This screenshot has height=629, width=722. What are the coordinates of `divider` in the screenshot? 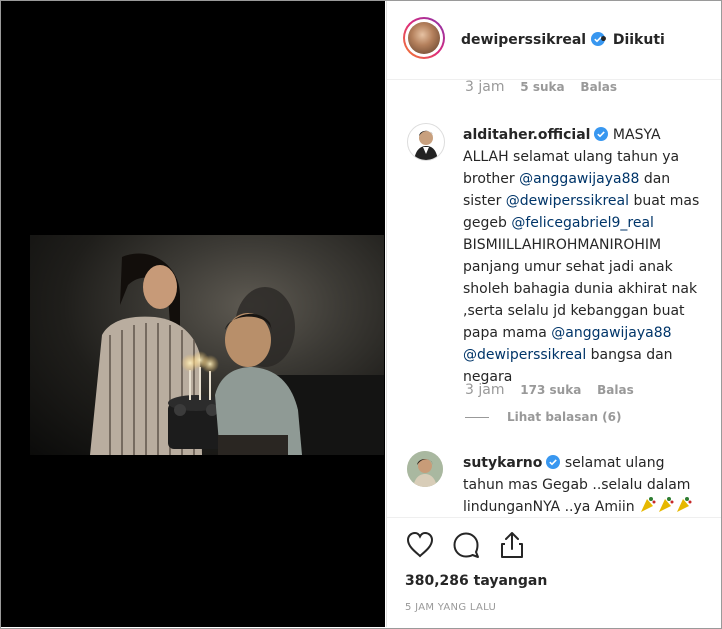 It's located at (477, 417).